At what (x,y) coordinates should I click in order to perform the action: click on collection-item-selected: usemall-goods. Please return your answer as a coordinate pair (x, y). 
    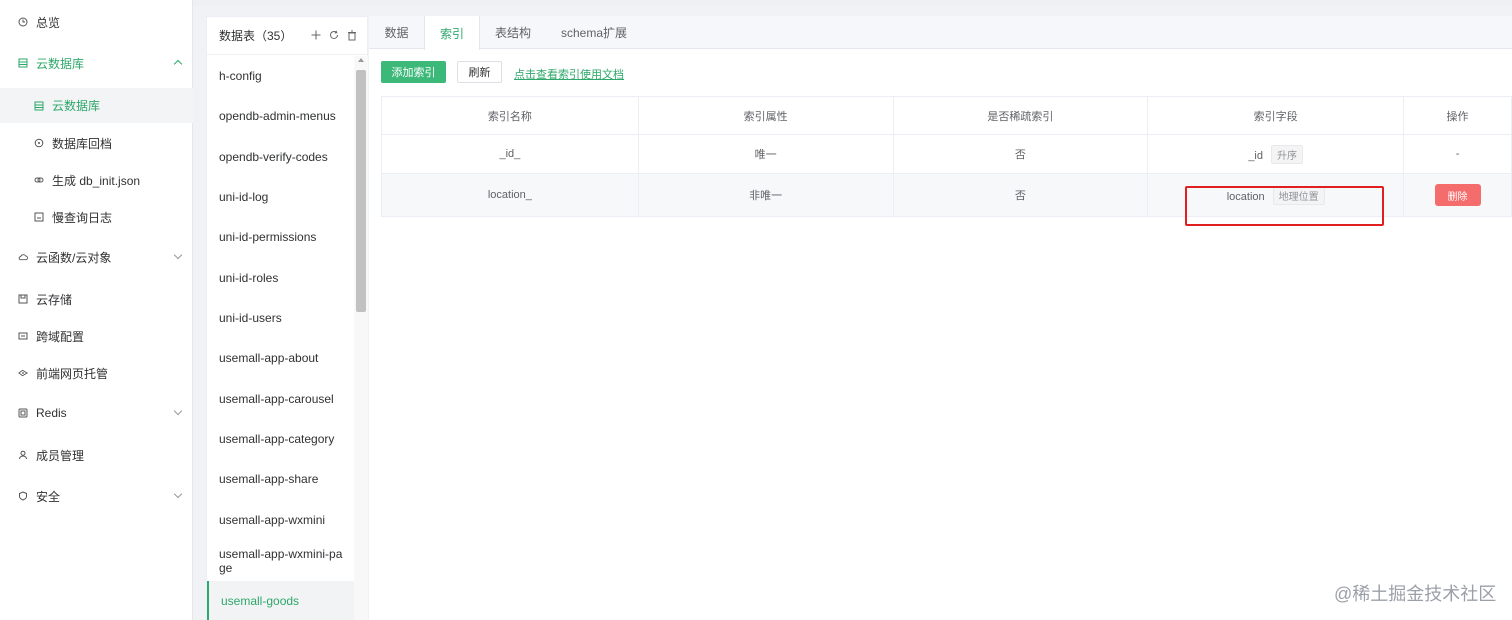
    Looking at the image, I should click on (281, 600).